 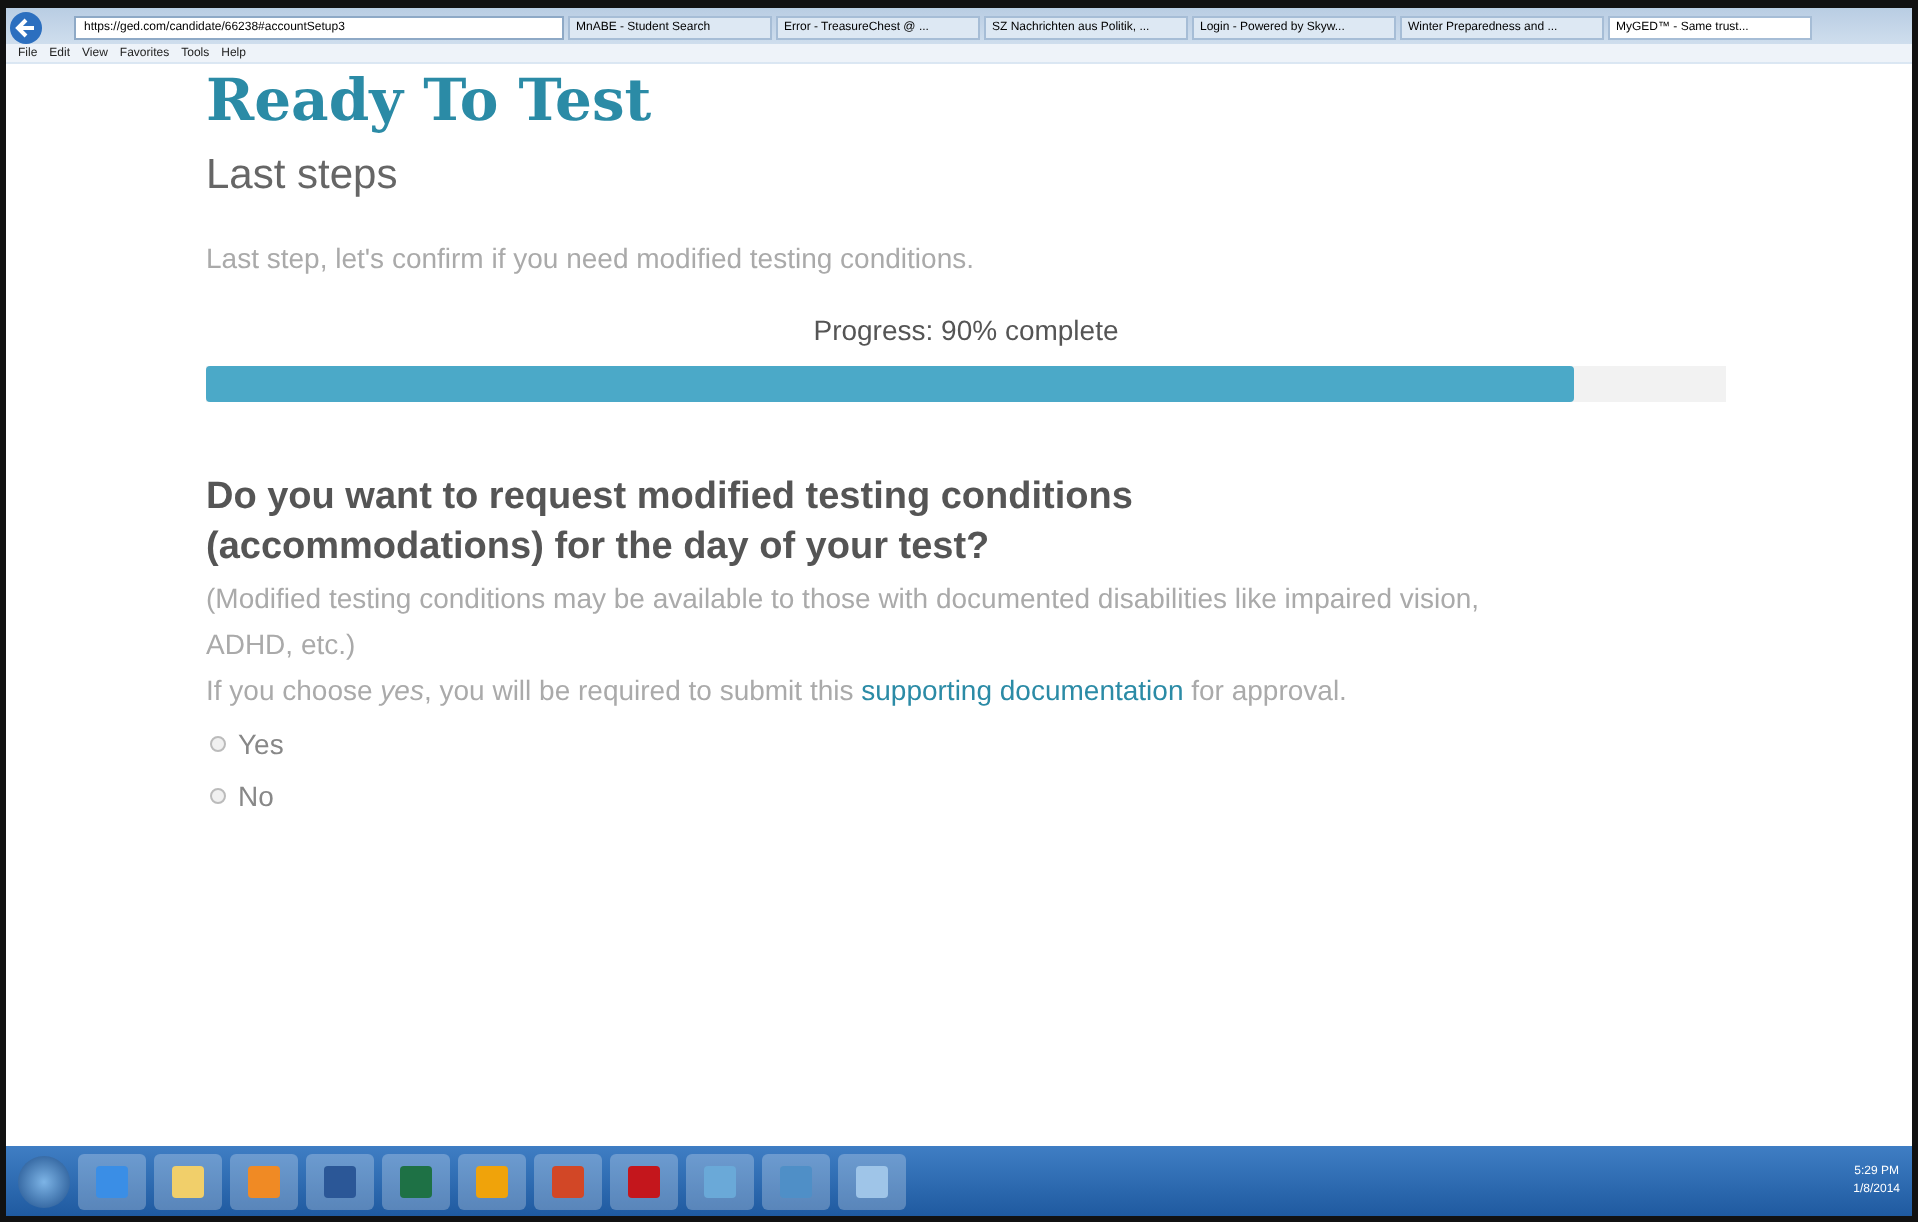 I want to click on page-title: Ready To Test, so click(x=430, y=100).